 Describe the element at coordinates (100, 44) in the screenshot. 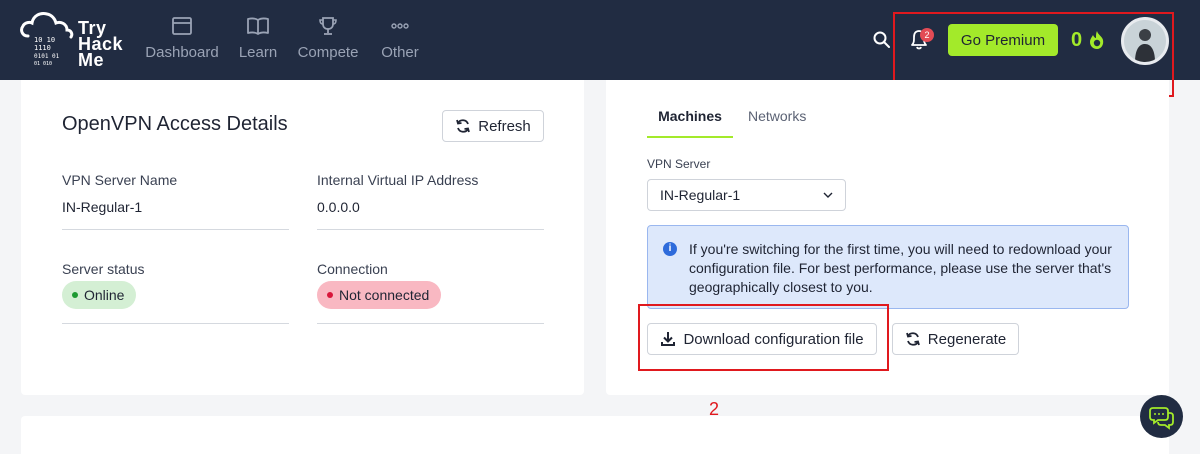

I see `logo-text: Try Hack Me` at that location.